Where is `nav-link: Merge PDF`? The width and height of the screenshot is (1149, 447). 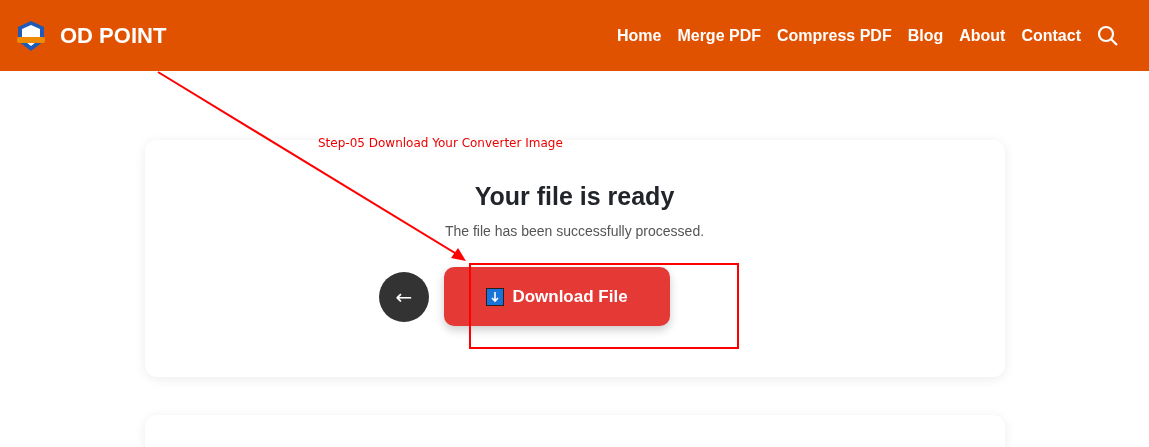
nav-link: Merge PDF is located at coordinates (719, 35).